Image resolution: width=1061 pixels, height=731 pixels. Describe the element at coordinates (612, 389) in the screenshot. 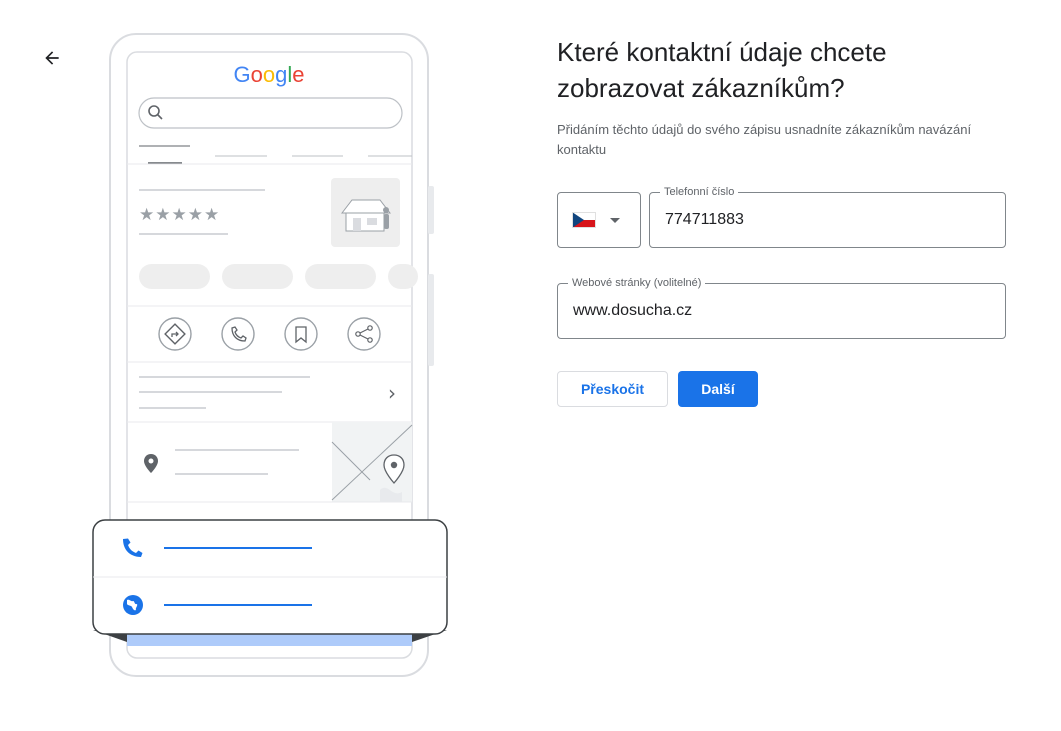

I see `skip-button: Přeskočit` at that location.